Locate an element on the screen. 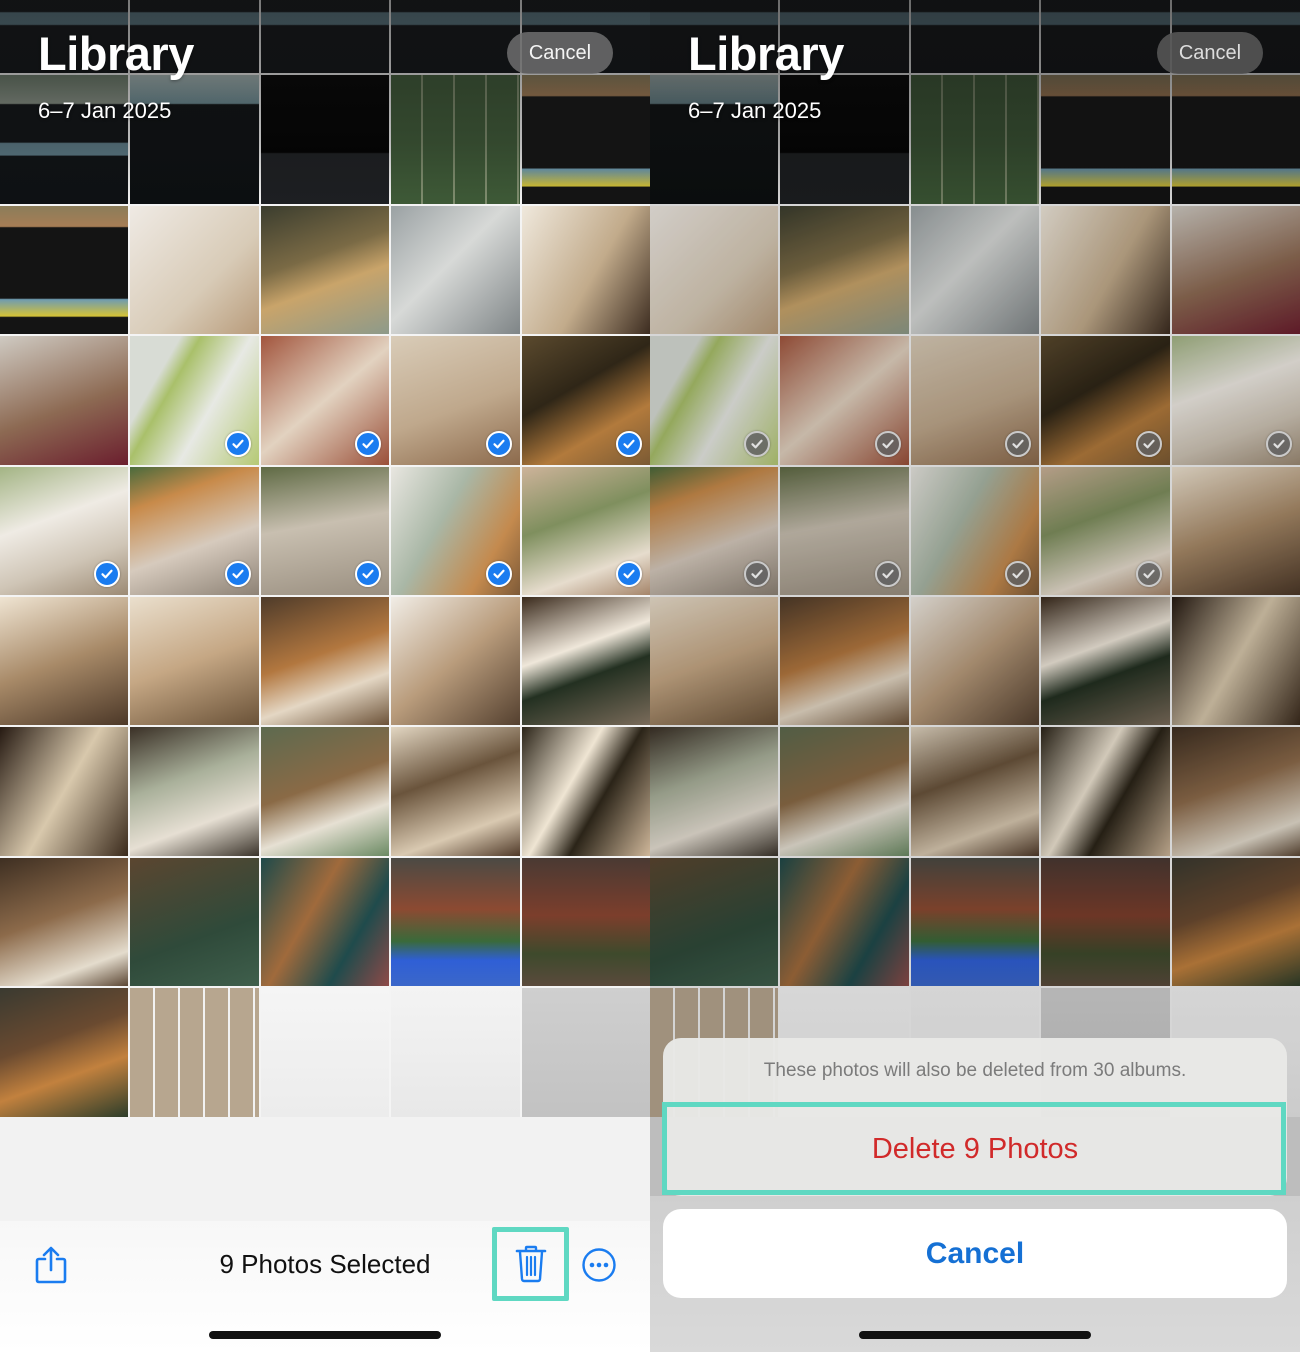  photo-tile-screenshot-new-album-dialog is located at coordinates (585, 1052).